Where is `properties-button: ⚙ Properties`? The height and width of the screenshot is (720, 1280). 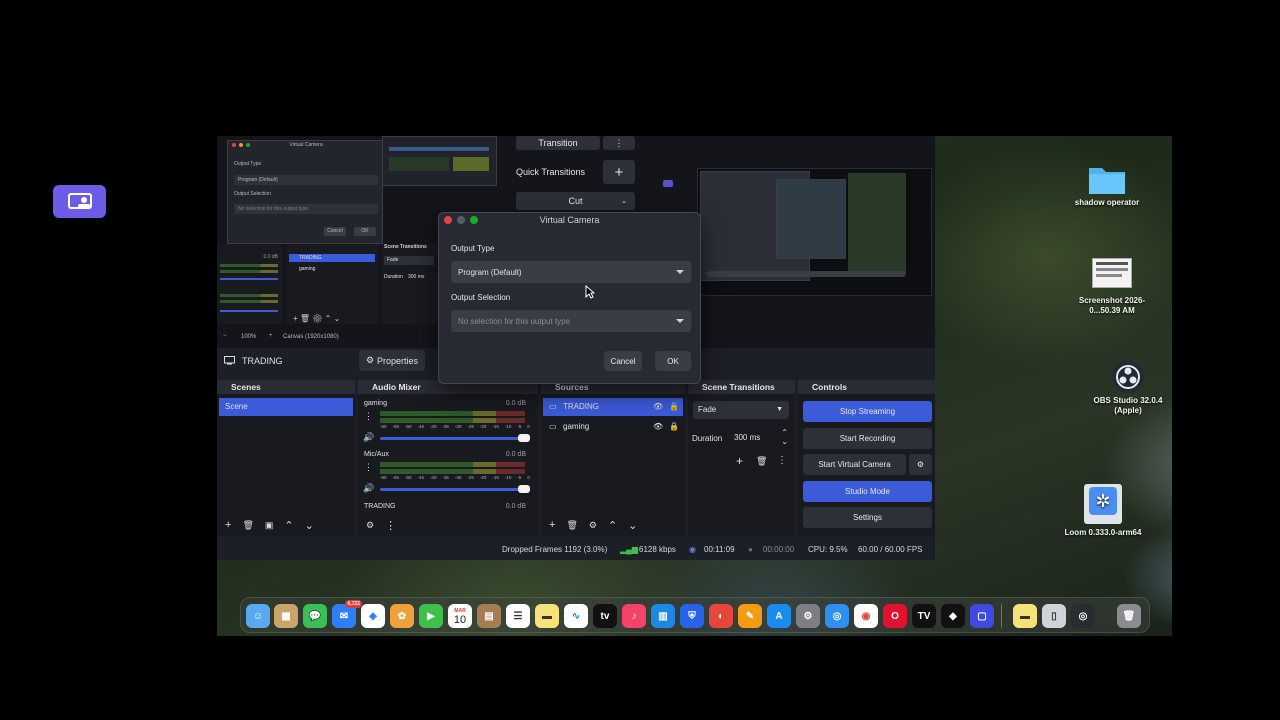 properties-button: ⚙ Properties is located at coordinates (392, 360).